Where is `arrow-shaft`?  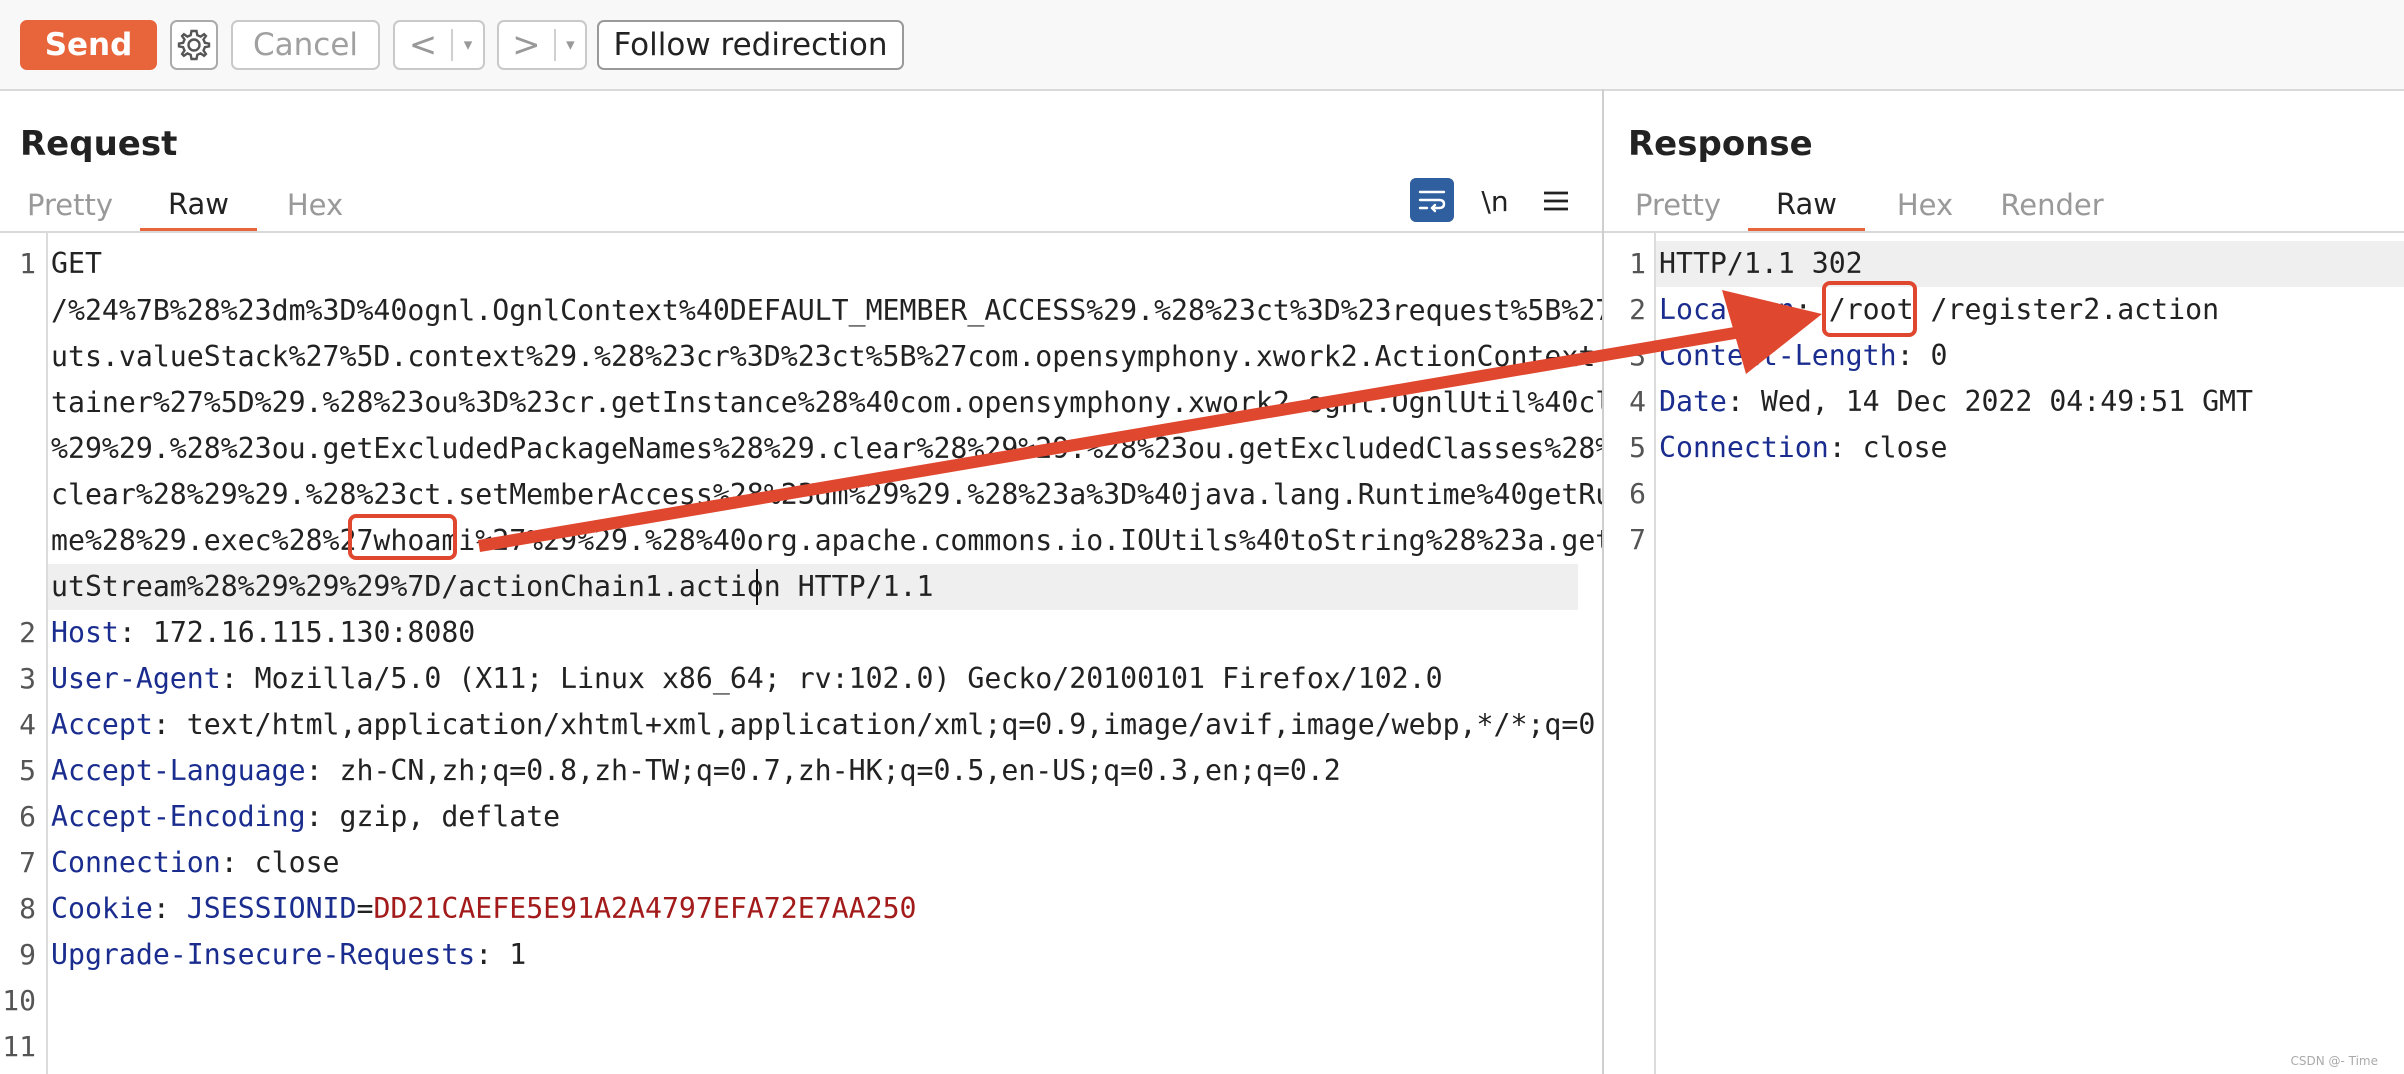 arrow-shaft is located at coordinates (1115, 438).